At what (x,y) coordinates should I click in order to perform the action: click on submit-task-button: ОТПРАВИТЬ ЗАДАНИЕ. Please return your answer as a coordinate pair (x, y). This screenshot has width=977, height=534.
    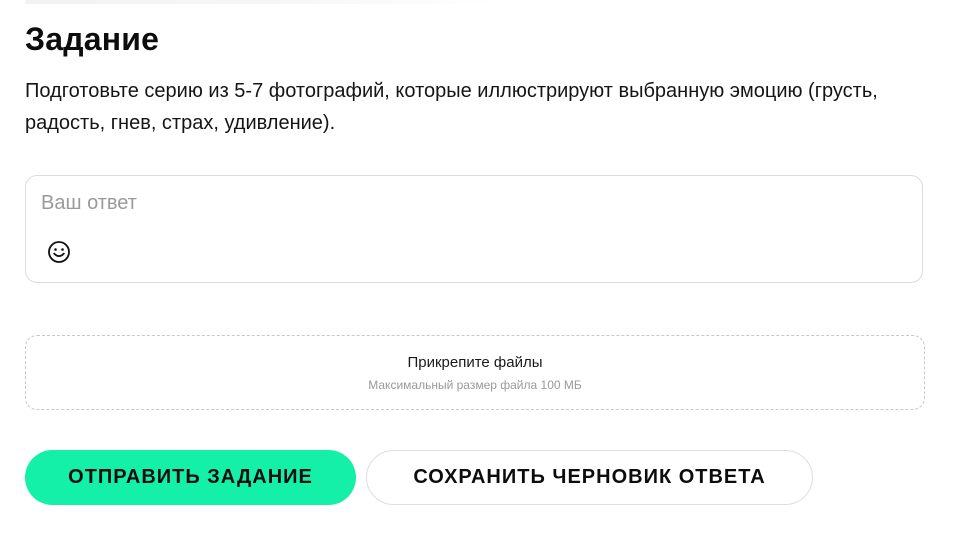
    Looking at the image, I should click on (190, 477).